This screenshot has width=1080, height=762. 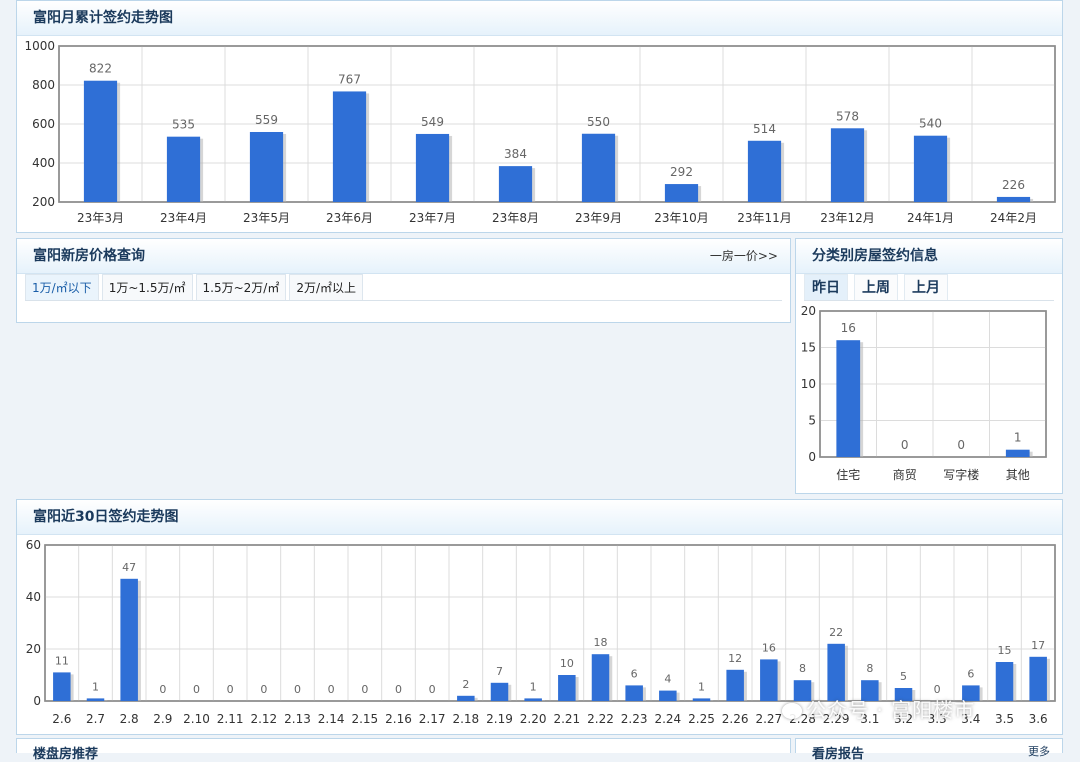 I want to click on y-tick-label: 0, so click(x=37, y=701).